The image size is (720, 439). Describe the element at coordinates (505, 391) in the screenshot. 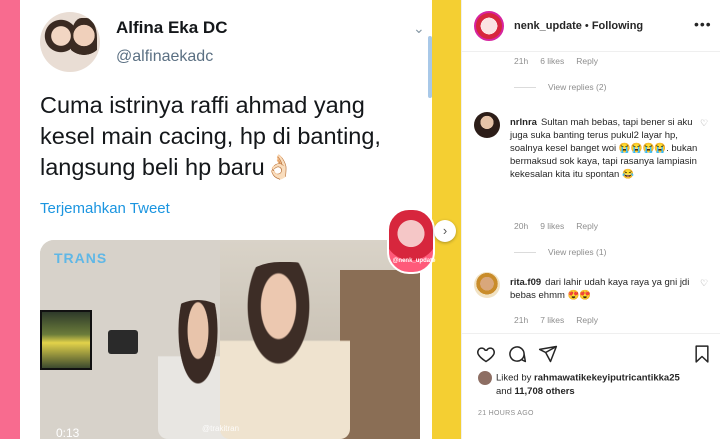

I see `liked-and: and` at that location.